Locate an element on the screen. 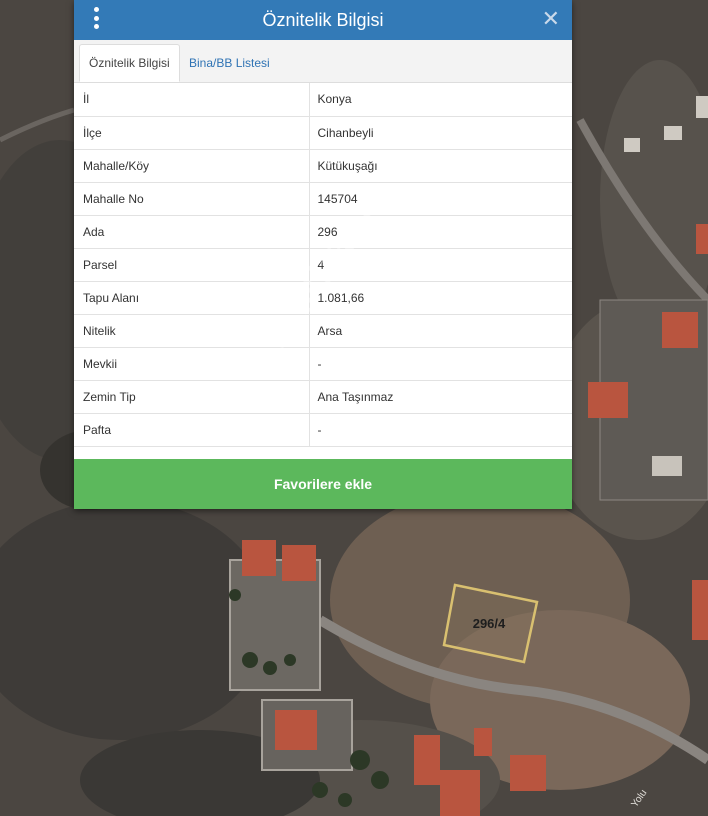 This screenshot has height=816, width=708. row-key: Parsel is located at coordinates (192, 265).